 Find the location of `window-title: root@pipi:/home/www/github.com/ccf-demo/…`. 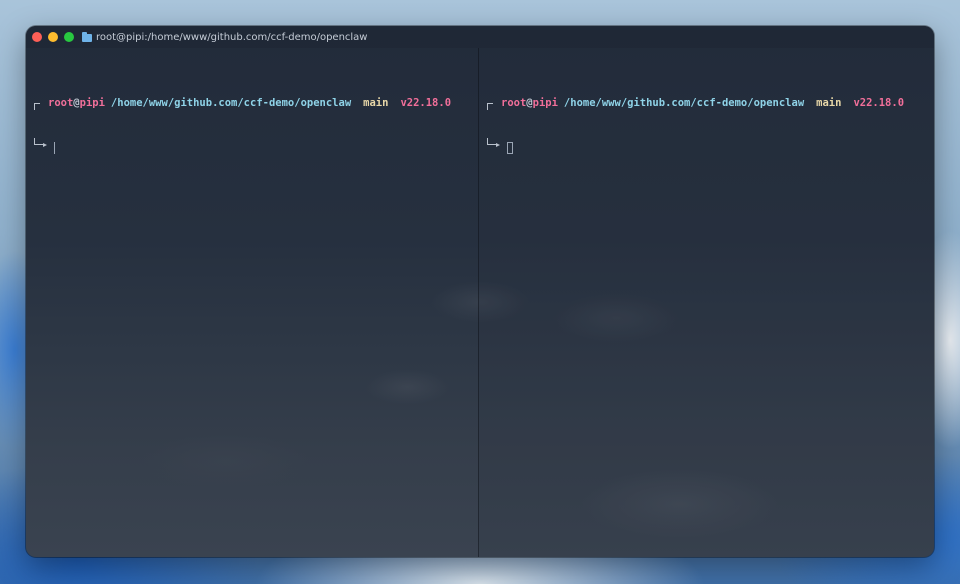

window-title: root@pipi:/home/www/github.com/ccf-demo/… is located at coordinates (232, 37).